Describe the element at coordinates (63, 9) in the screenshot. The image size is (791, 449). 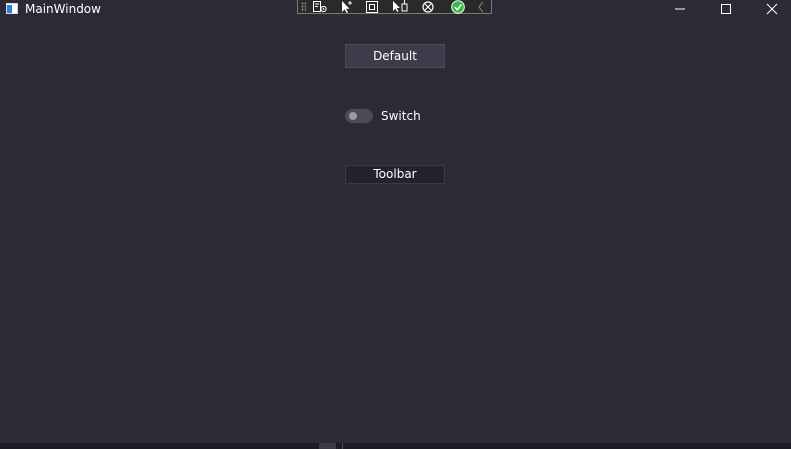
I see `window-title: MainWindow` at that location.